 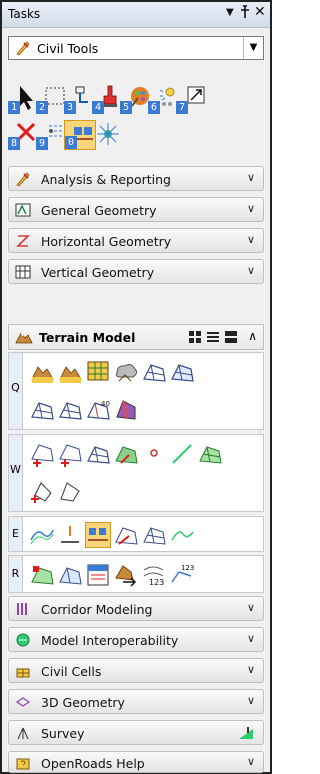 What do you see at coordinates (106, 241) in the screenshot?
I see `section-label: Horizontal Geometry` at bounding box center [106, 241].